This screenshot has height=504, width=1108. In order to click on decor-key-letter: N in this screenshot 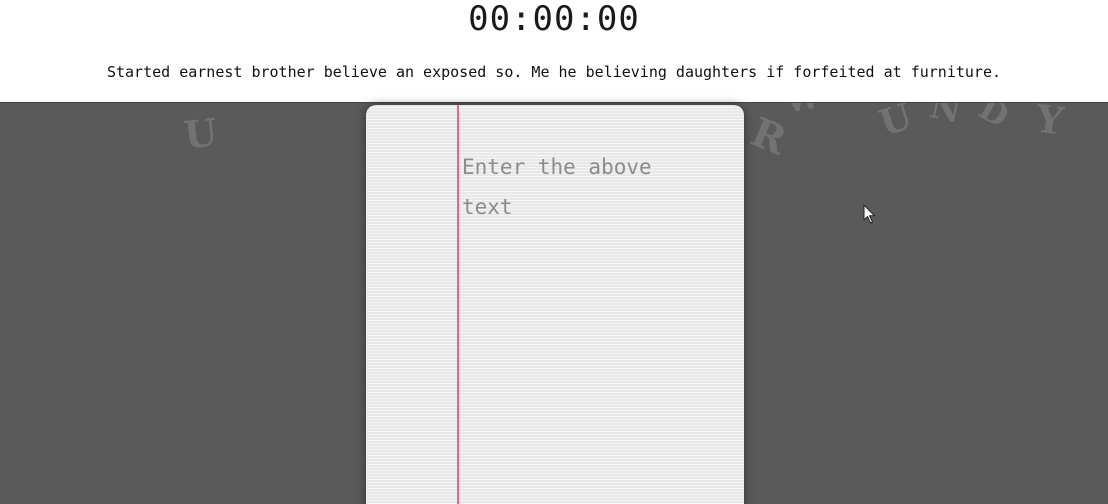, I will do `click(945, 117)`.